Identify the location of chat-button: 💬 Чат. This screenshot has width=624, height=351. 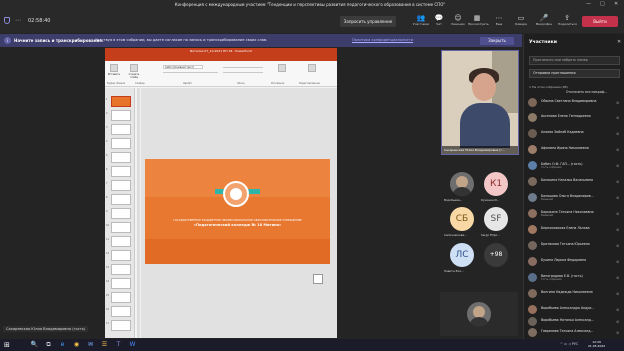
(439, 20).